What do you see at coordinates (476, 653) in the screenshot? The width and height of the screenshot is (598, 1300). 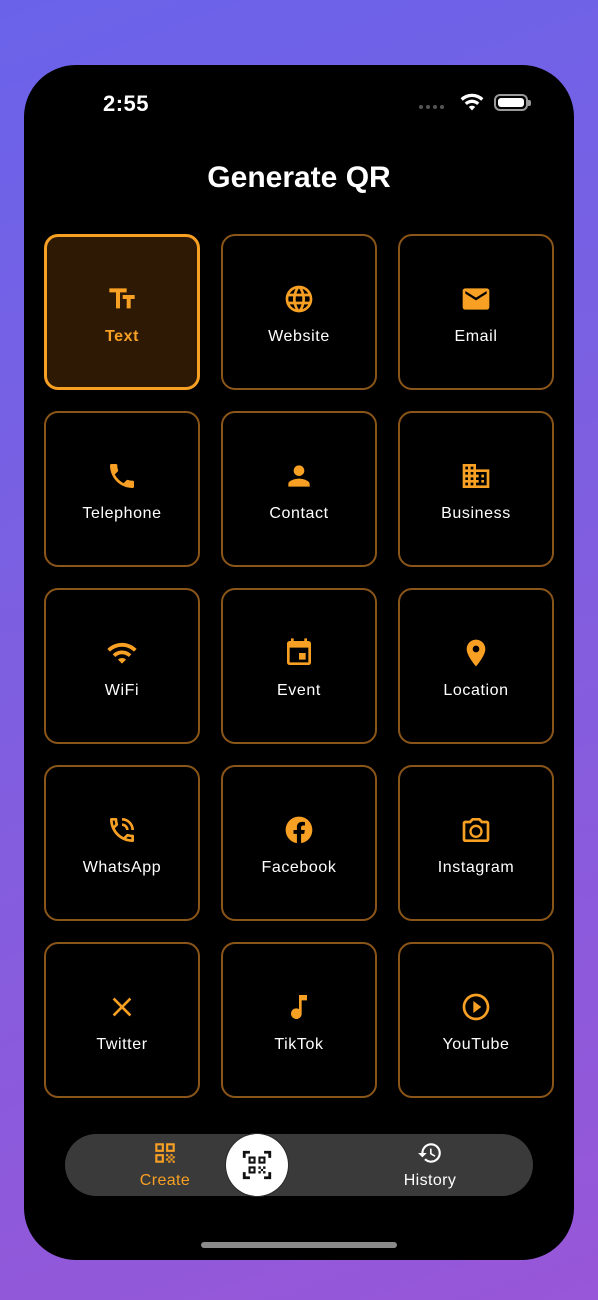 I see `location-pin-icon` at bounding box center [476, 653].